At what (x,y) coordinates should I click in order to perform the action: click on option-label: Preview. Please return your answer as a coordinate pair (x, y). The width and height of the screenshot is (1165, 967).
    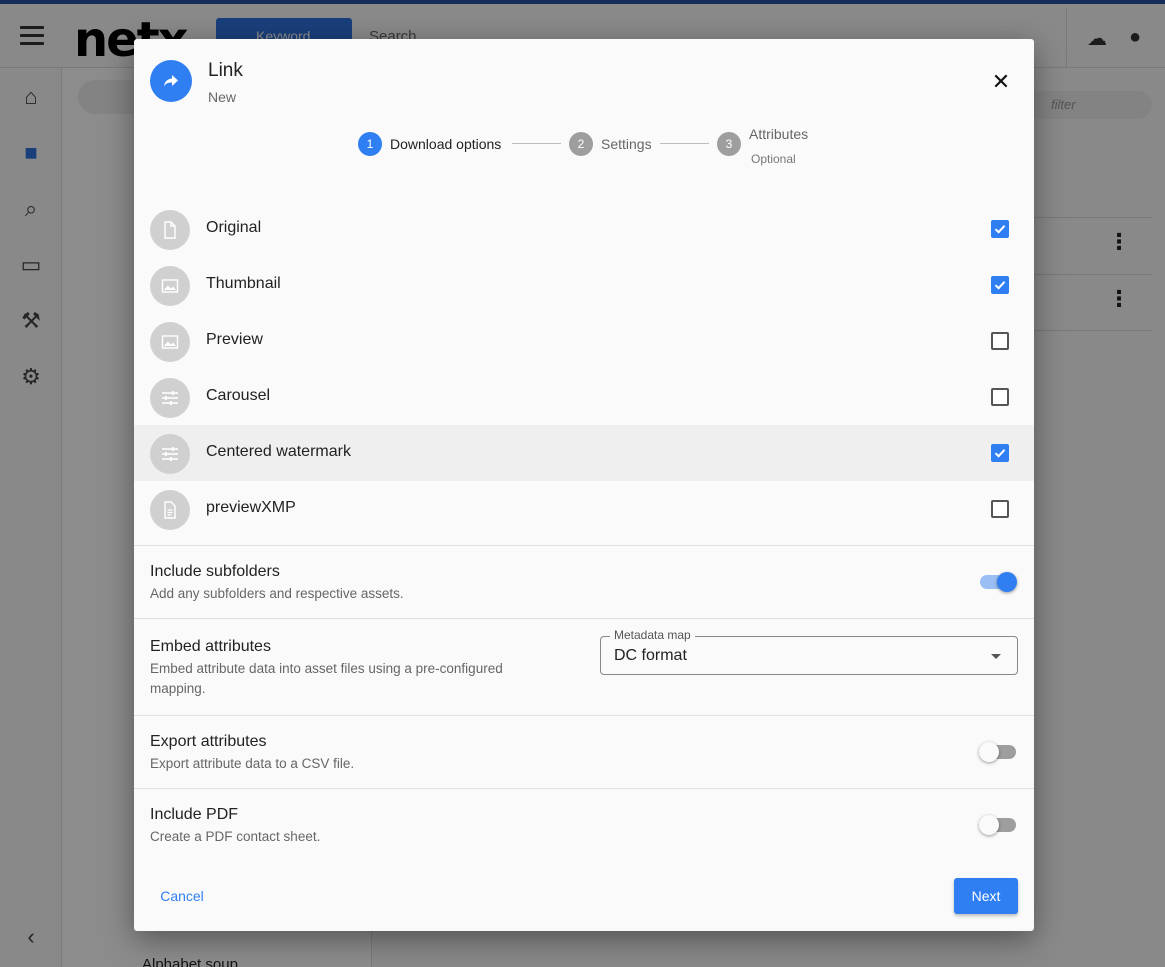
    Looking at the image, I should click on (234, 339).